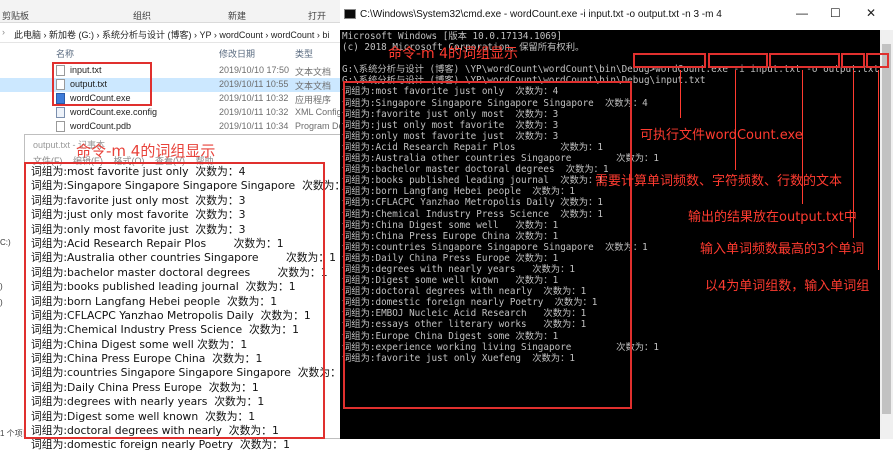  What do you see at coordinates (254, 126) in the screenshot?
I see `file-date: 2019/10/11 10:34` at bounding box center [254, 126].